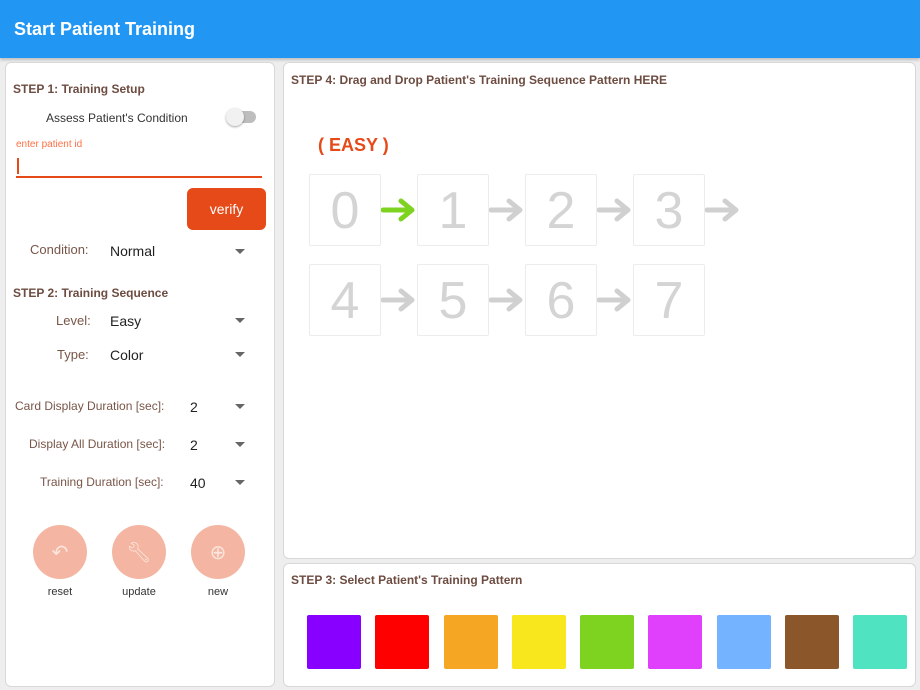 The width and height of the screenshot is (920, 690). I want to click on assess-toggle, so click(241, 117).